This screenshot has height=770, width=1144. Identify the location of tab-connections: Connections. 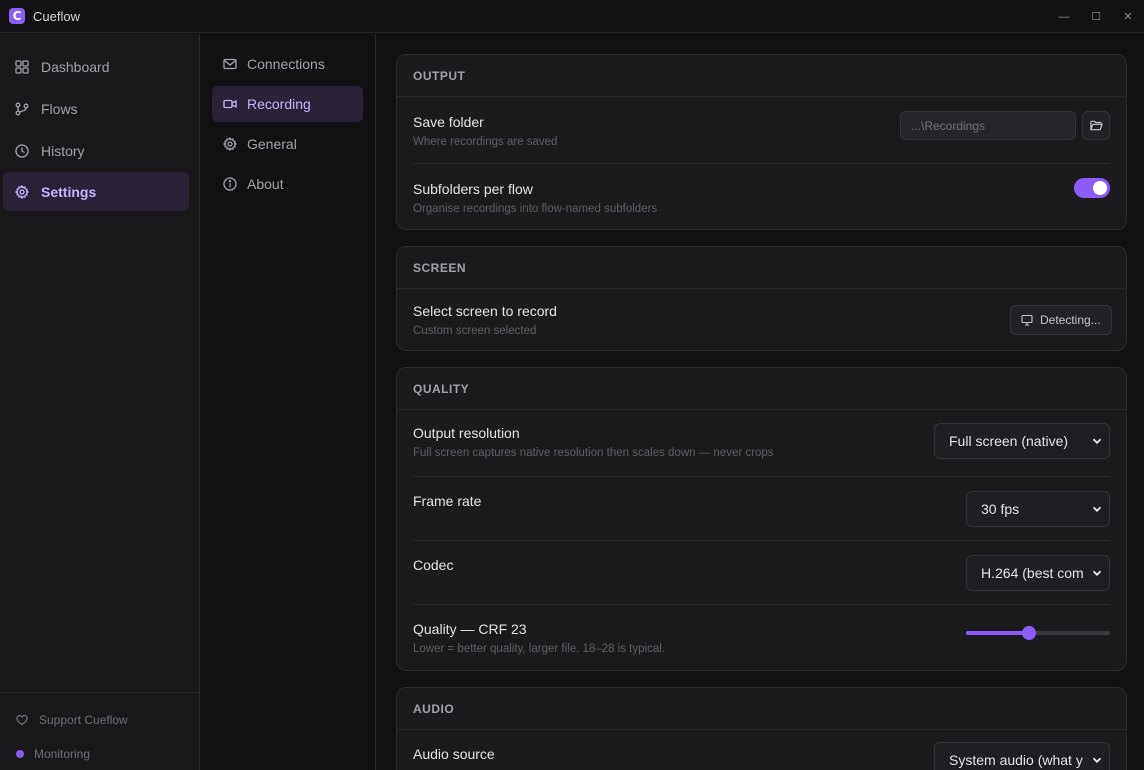
(287, 64).